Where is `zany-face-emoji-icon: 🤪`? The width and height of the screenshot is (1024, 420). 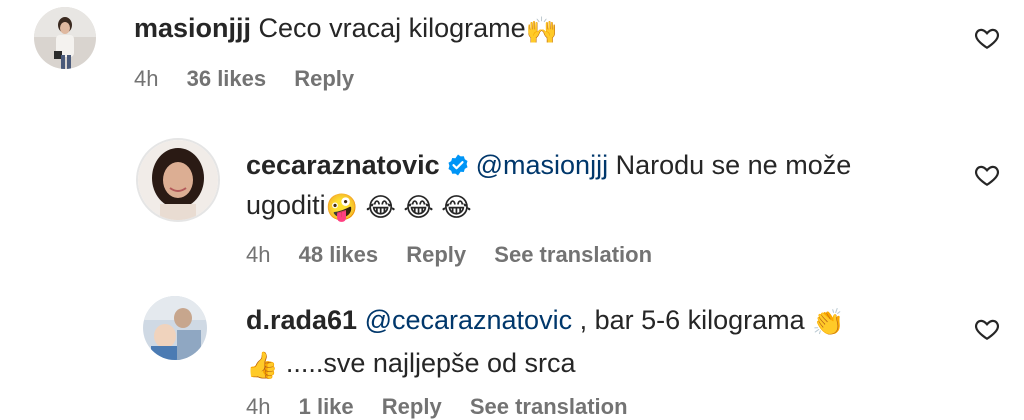 zany-face-emoji-icon: 🤪 is located at coordinates (341, 208).